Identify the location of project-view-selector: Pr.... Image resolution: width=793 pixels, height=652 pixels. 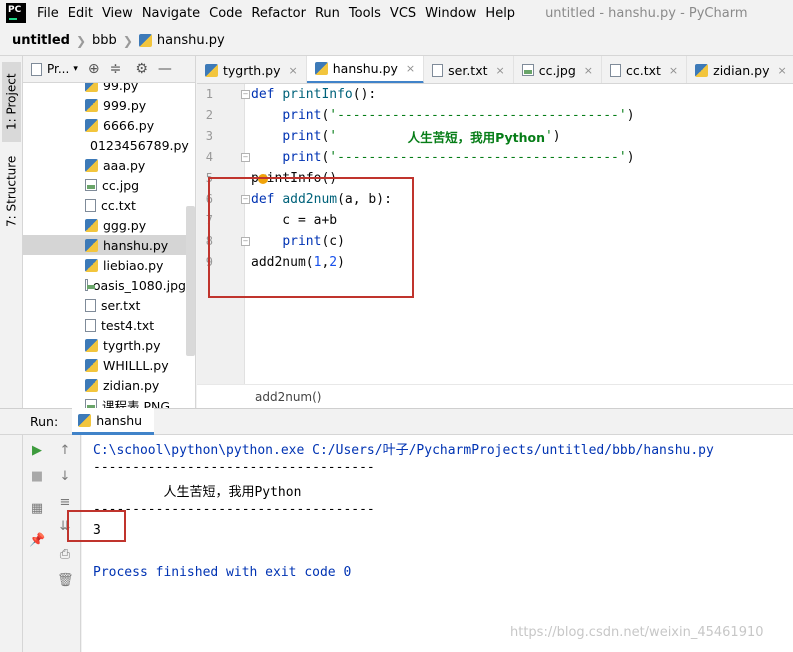
(58, 69).